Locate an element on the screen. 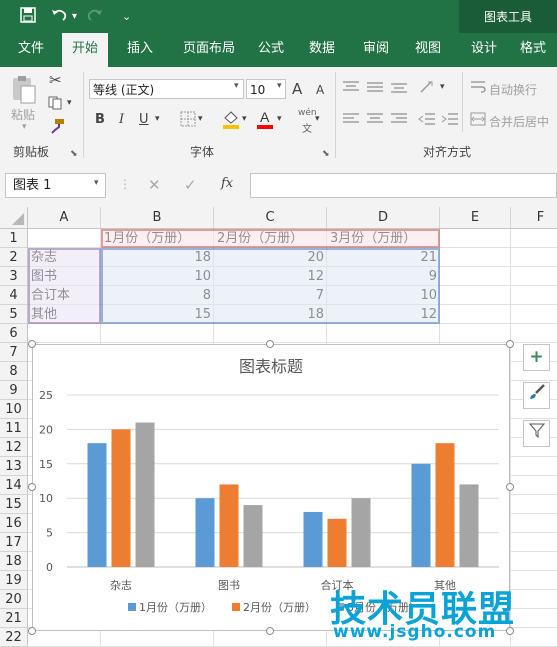  row-header: 8 is located at coordinates (14, 371).